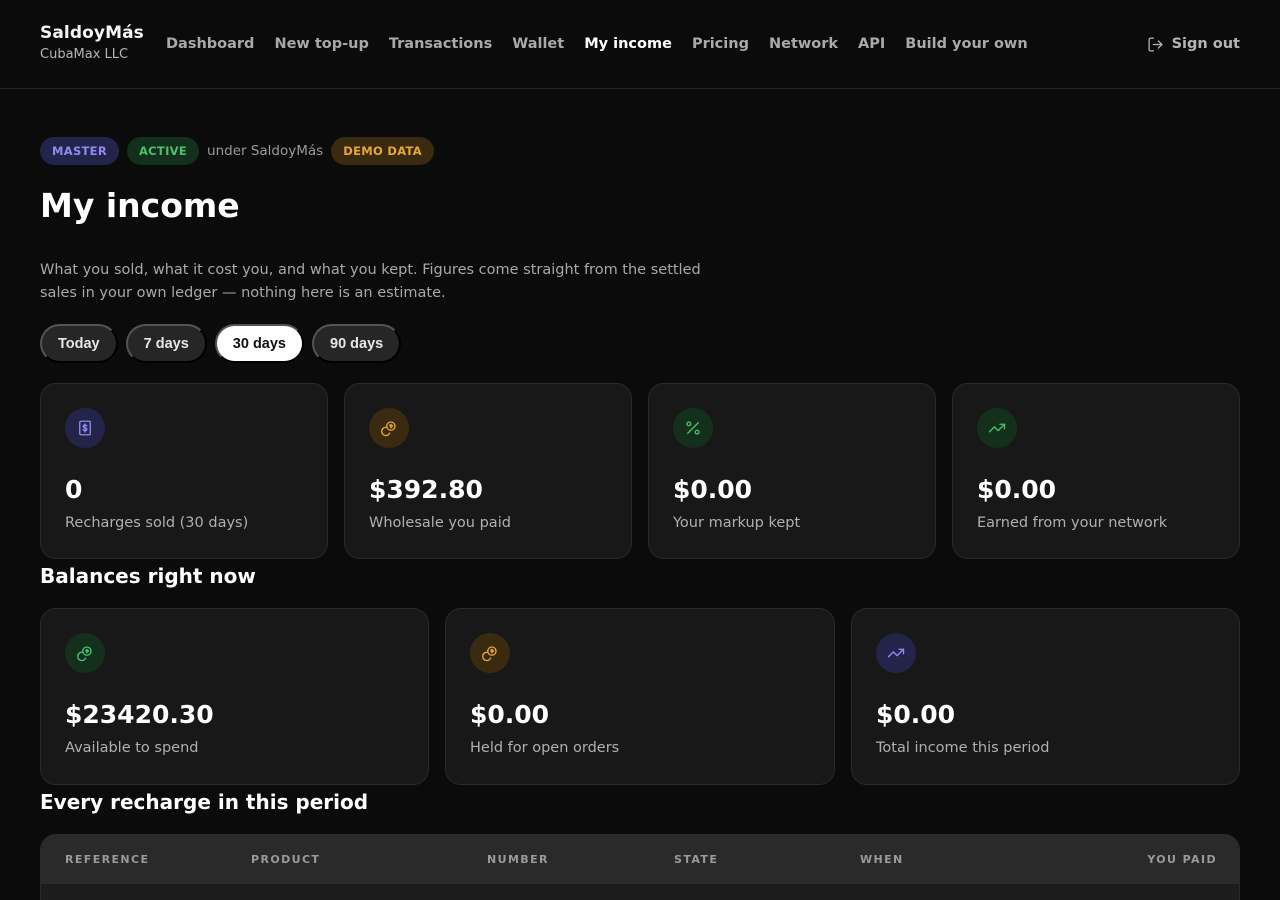 The height and width of the screenshot is (900, 1280). Describe the element at coordinates (204, 802) in the screenshot. I see `recharges-title: Every recharge in this period` at that location.